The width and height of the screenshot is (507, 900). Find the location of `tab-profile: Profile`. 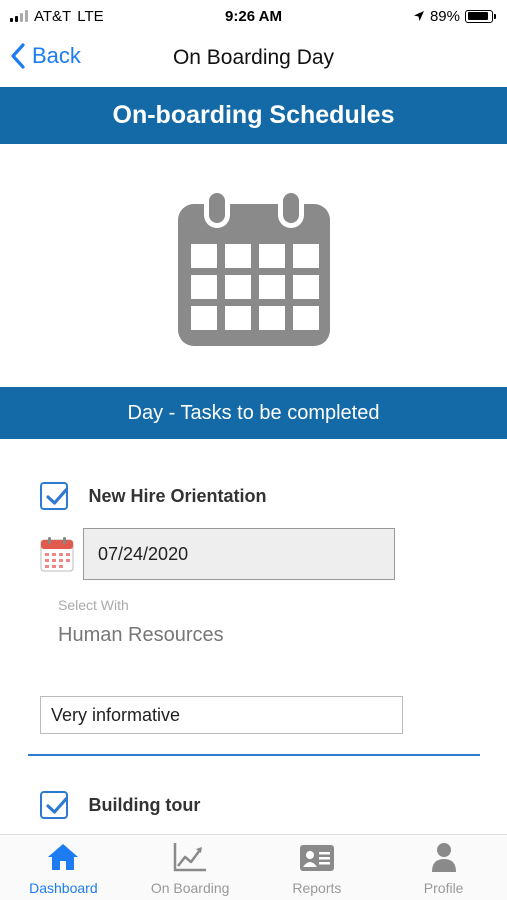

tab-profile: Profile is located at coordinates (443, 867).